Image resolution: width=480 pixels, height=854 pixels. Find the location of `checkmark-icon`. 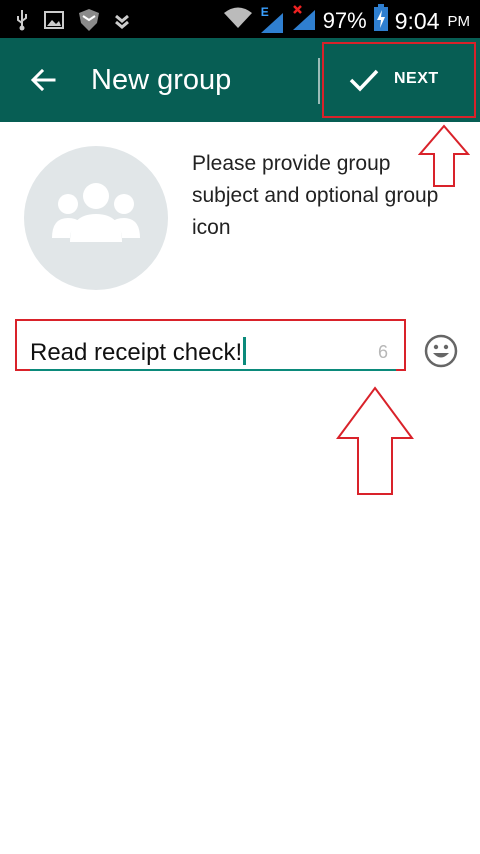

checkmark-icon is located at coordinates (364, 80).